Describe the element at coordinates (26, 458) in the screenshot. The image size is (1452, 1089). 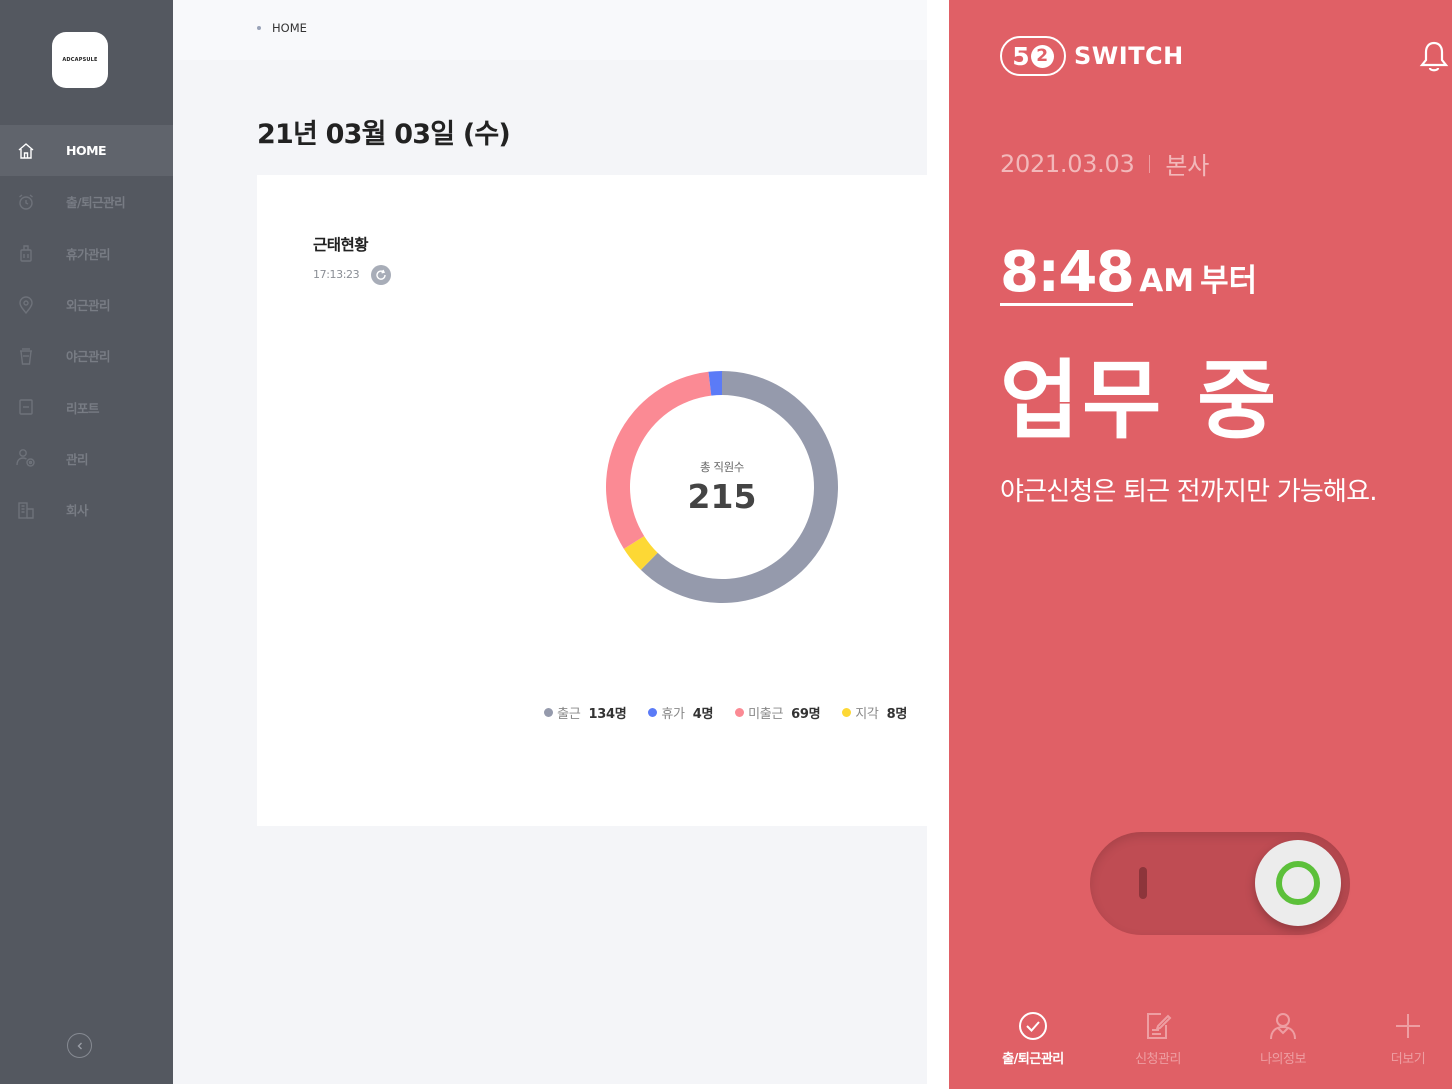
I see `user-settings-icon` at that location.